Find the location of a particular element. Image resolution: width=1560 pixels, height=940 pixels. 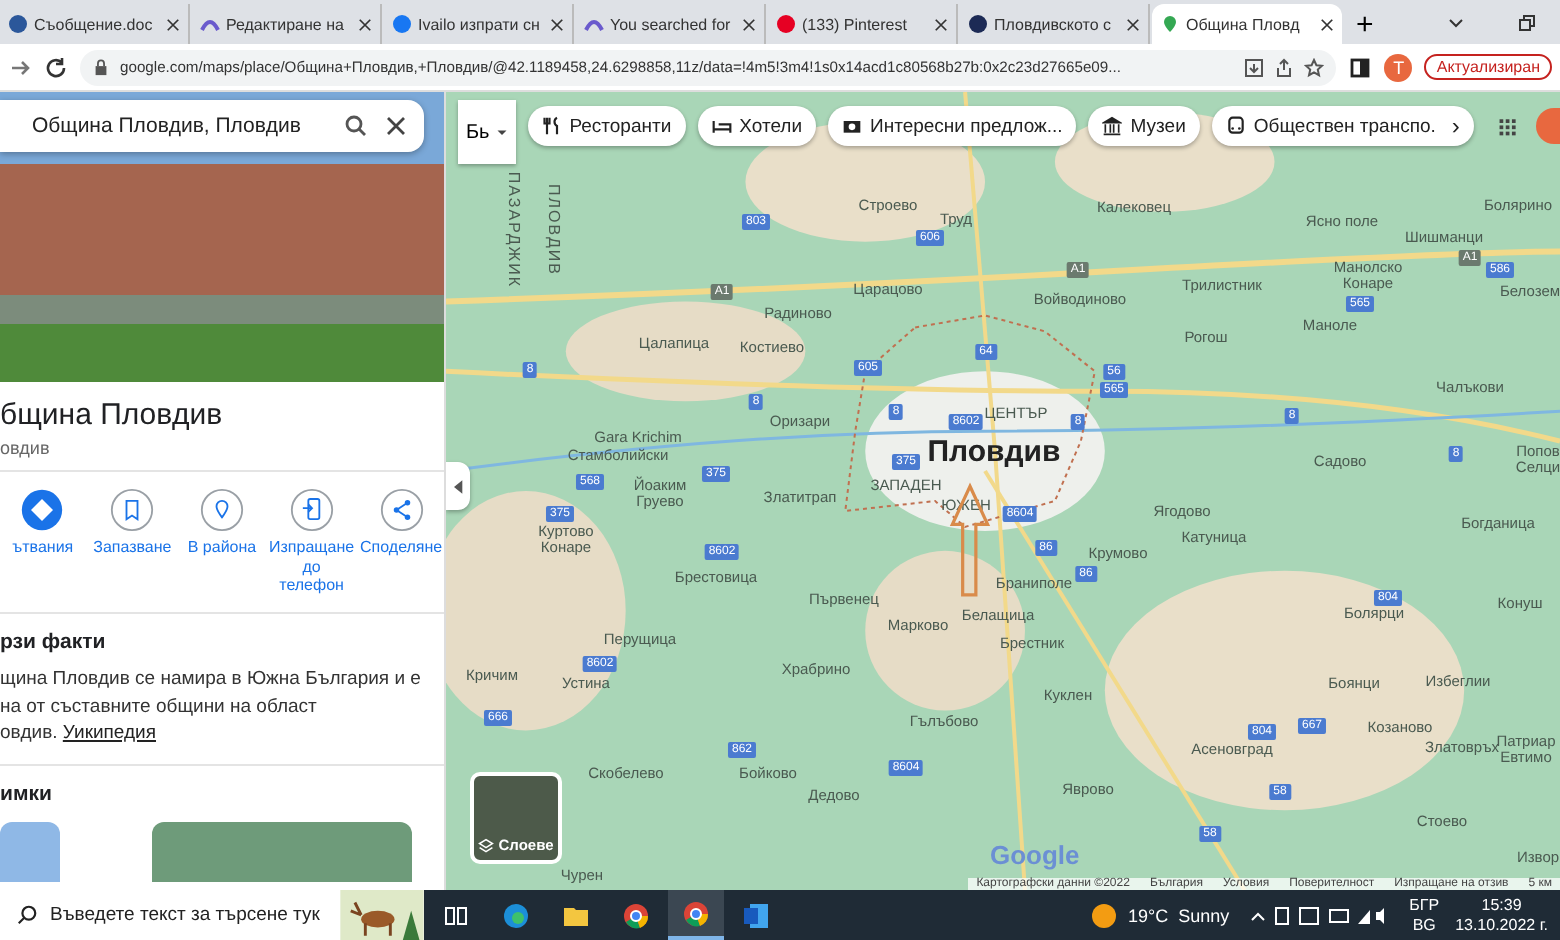

map-pin-icon is located at coordinates (1170, 24).